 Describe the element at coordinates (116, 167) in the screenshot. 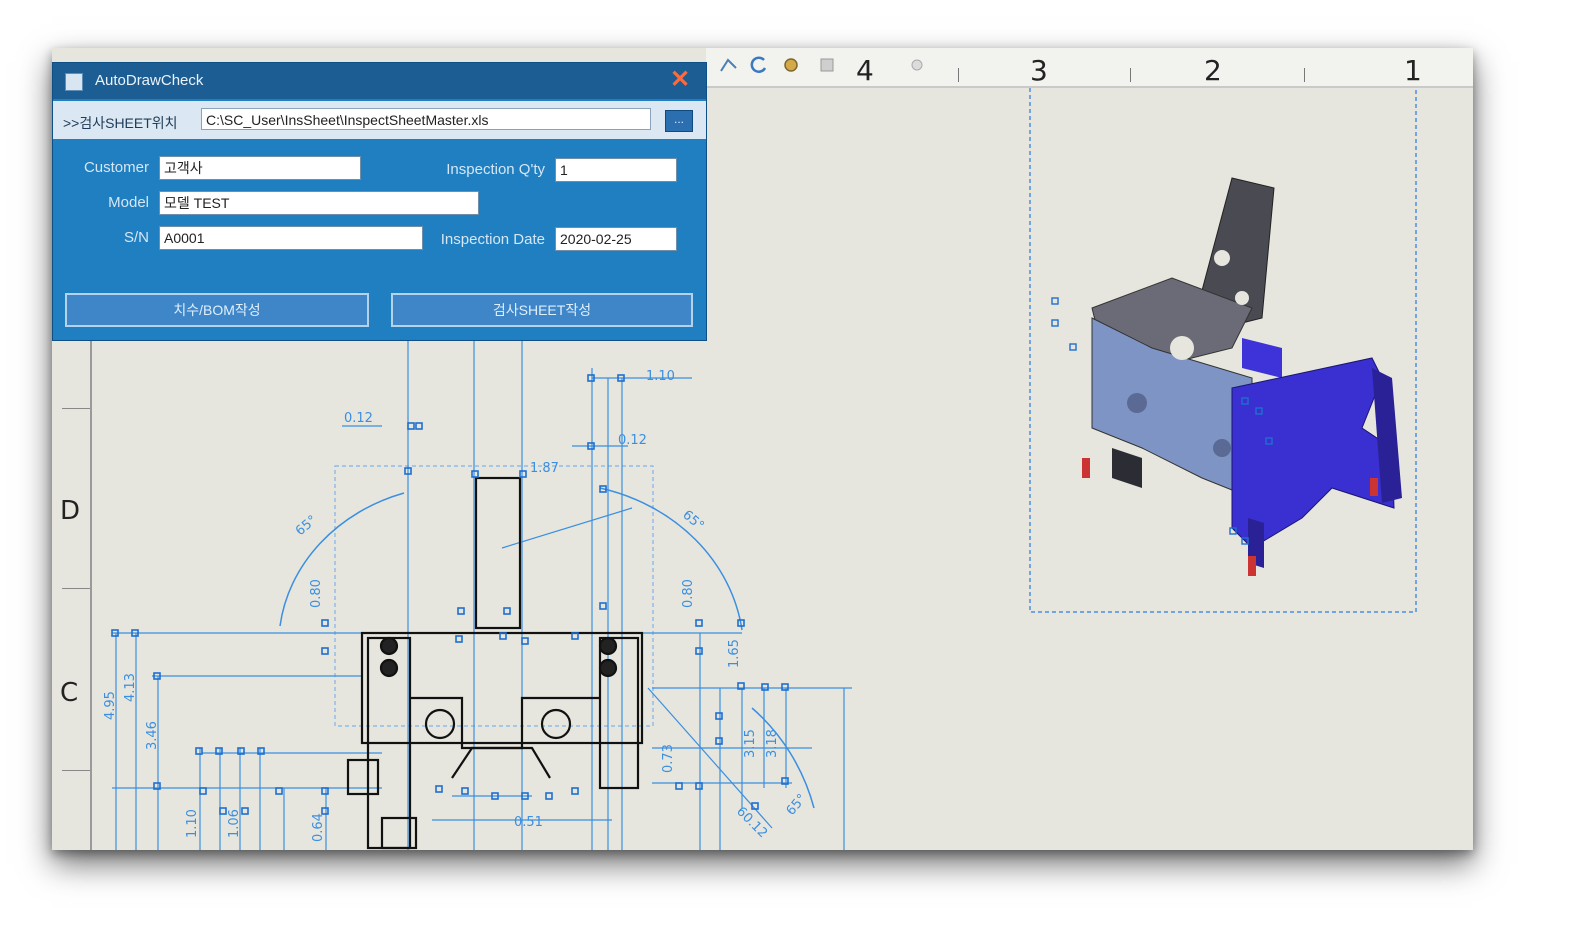

I see `customer-label: Customer` at that location.